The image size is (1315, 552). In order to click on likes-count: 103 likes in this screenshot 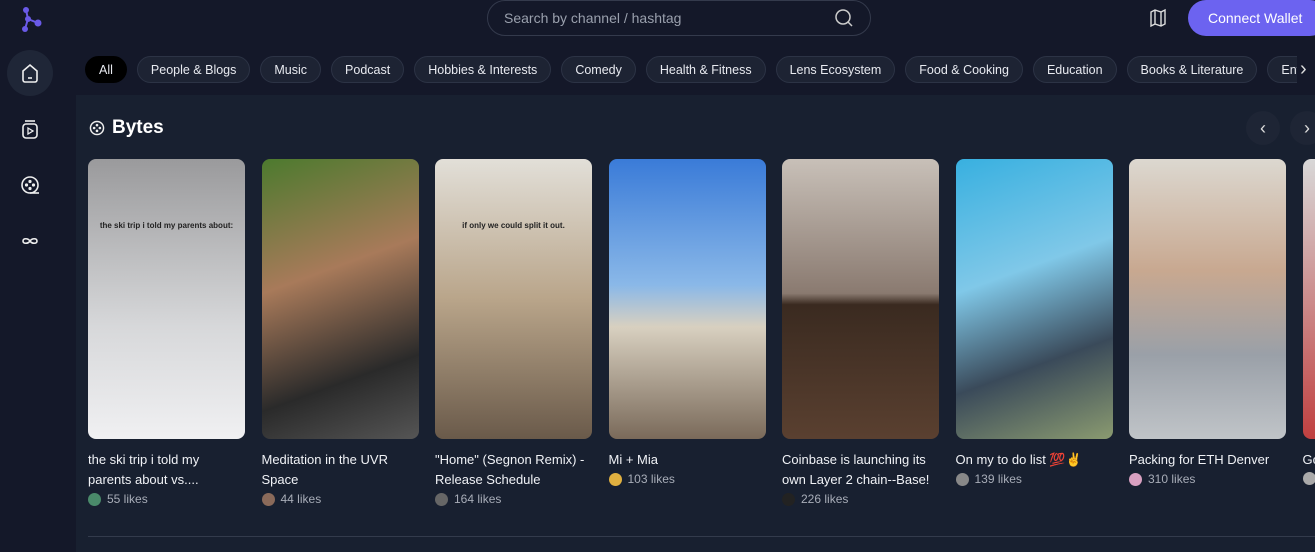, I will do `click(651, 479)`.